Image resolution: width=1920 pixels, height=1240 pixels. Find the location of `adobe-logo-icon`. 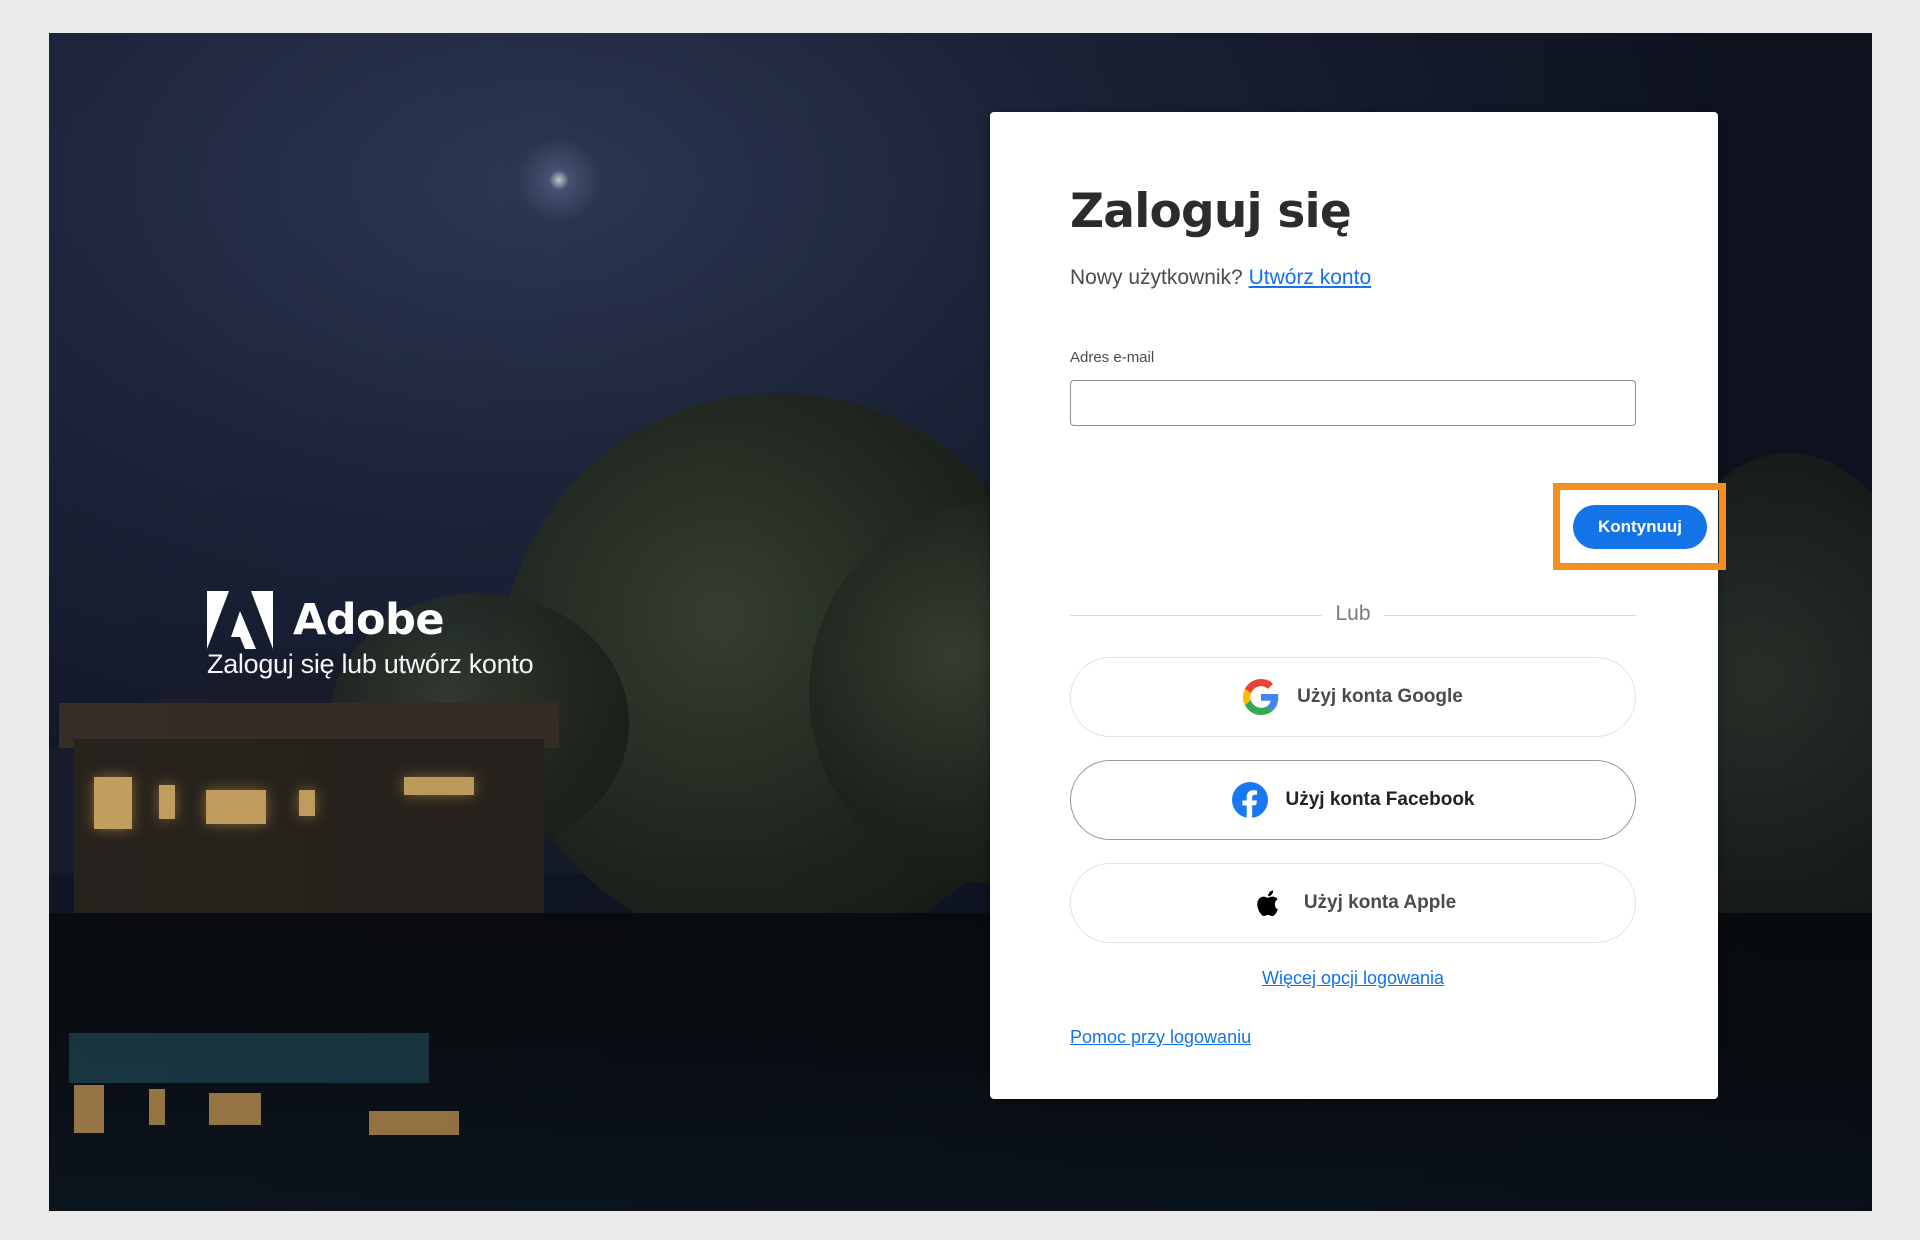

adobe-logo-icon is located at coordinates (240, 620).